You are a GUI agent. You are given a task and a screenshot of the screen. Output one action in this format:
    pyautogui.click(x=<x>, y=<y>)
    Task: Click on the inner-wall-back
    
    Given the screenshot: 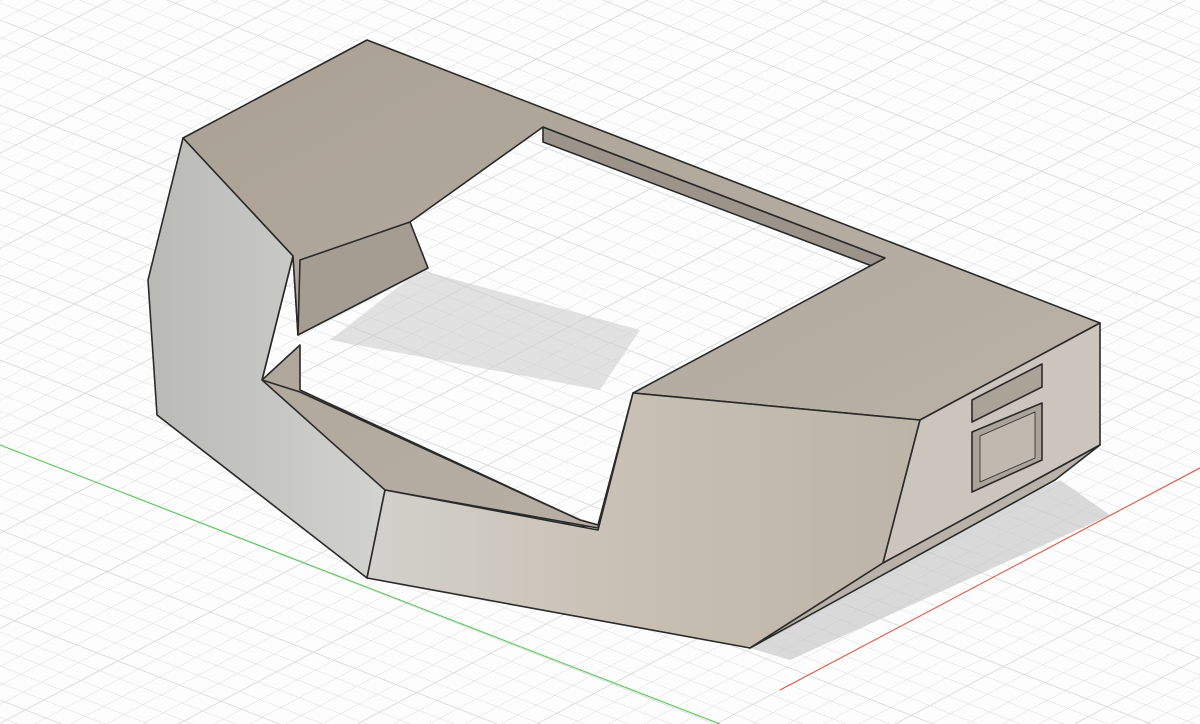 What is the action you would take?
    pyautogui.click(x=714, y=196)
    